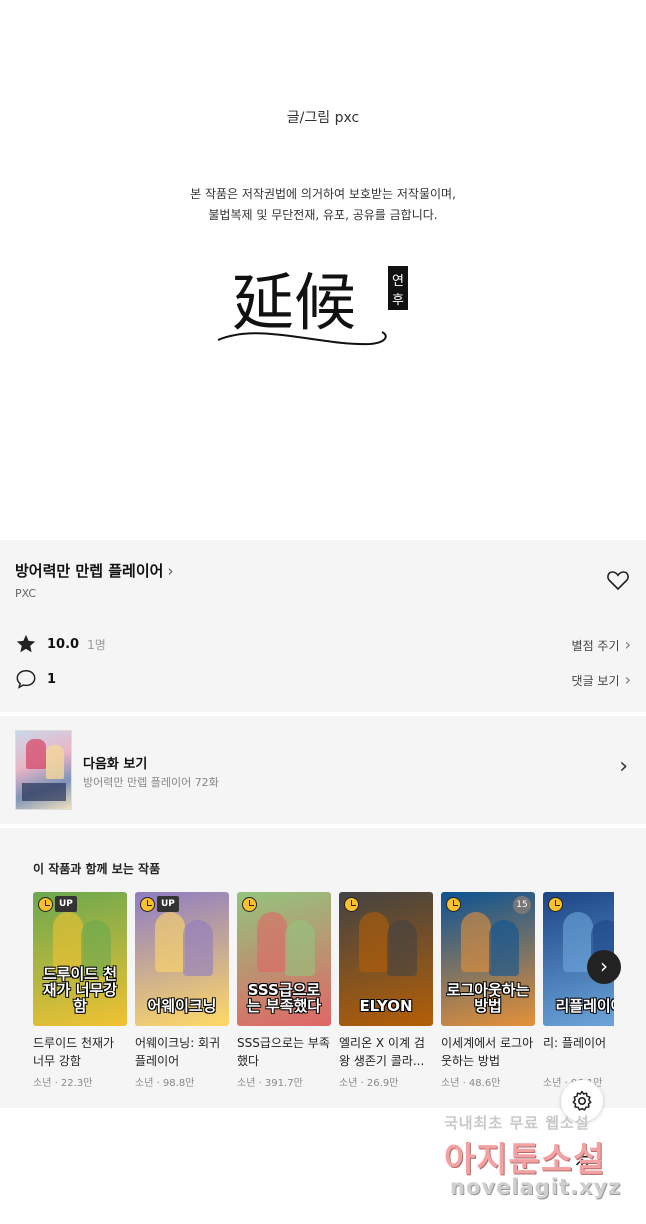 Image resolution: width=646 pixels, height=1224 pixels. I want to click on cover-title-art: SSS급으로는 부족했다, so click(284, 998).